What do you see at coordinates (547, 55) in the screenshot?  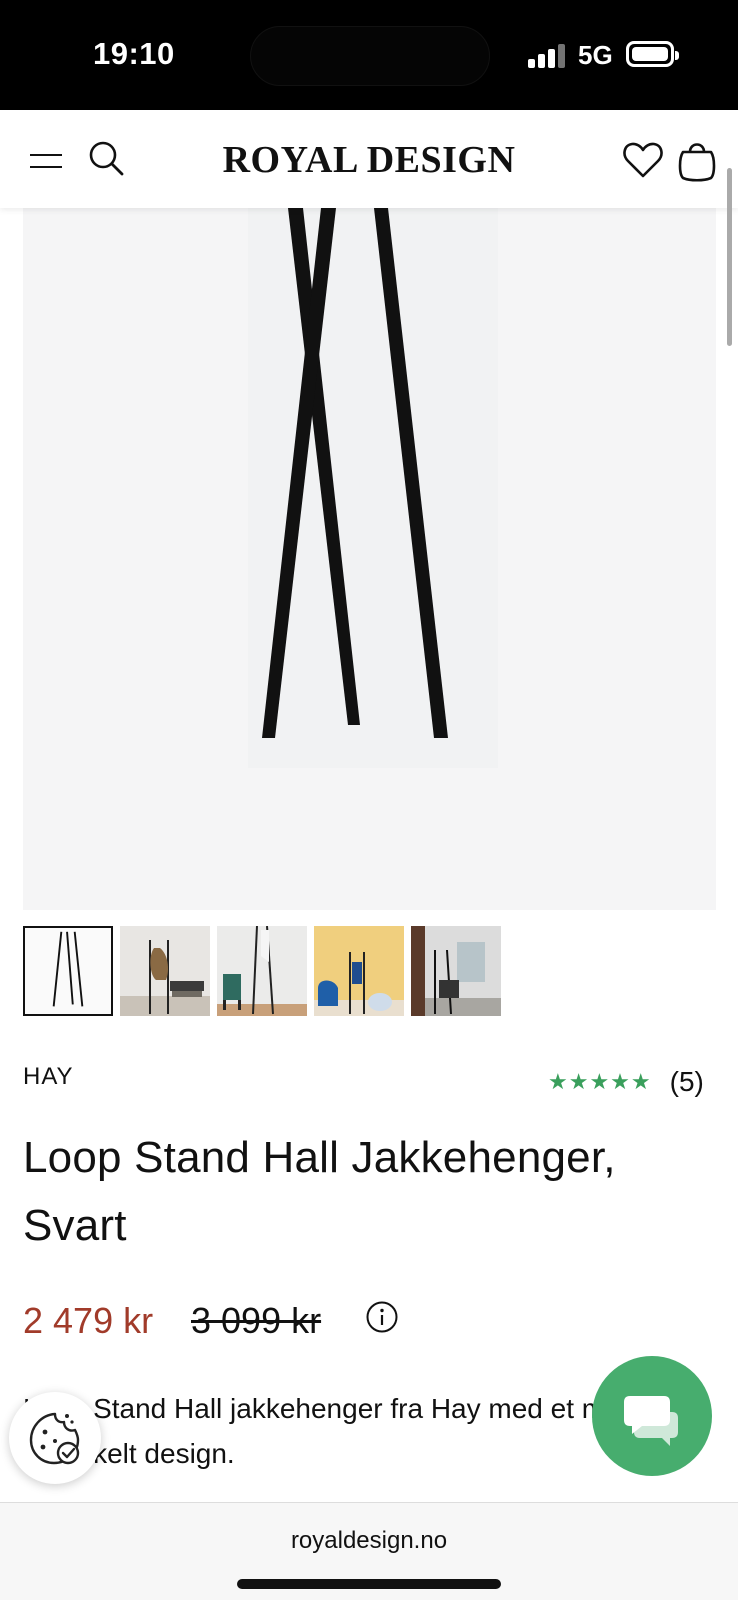 I see `signal-icon` at bounding box center [547, 55].